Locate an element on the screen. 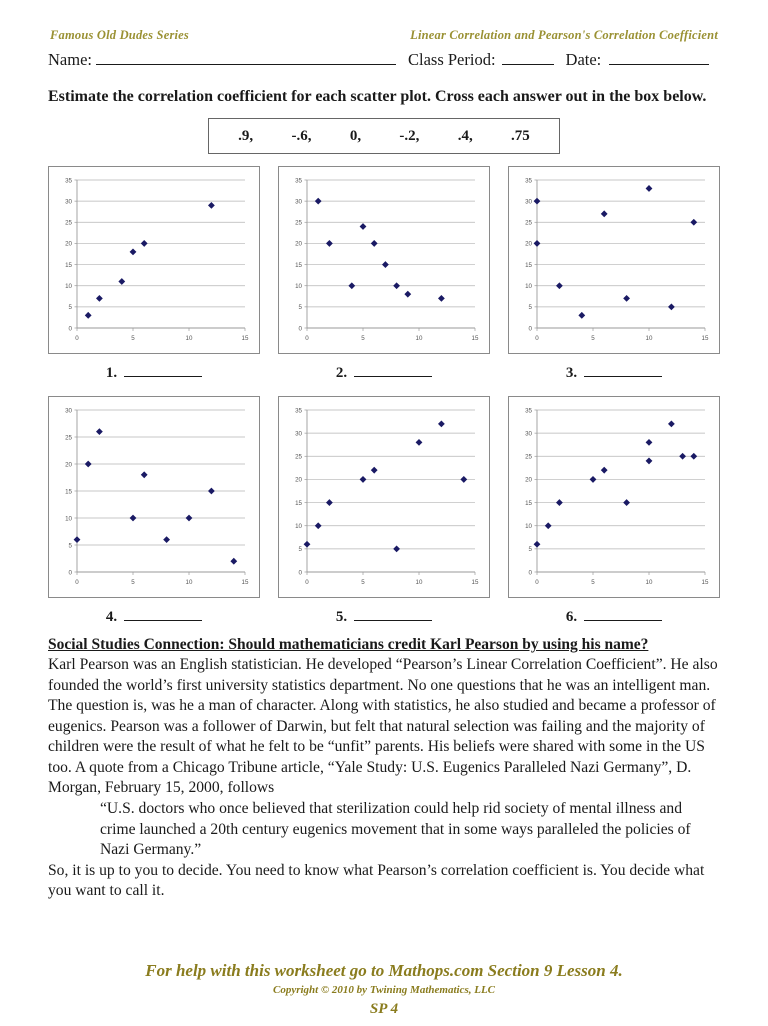  scatter-plot-1-svg: 0 5 10 15 20 25 30 35 0 5 10 15 is located at coordinates (157, 259).